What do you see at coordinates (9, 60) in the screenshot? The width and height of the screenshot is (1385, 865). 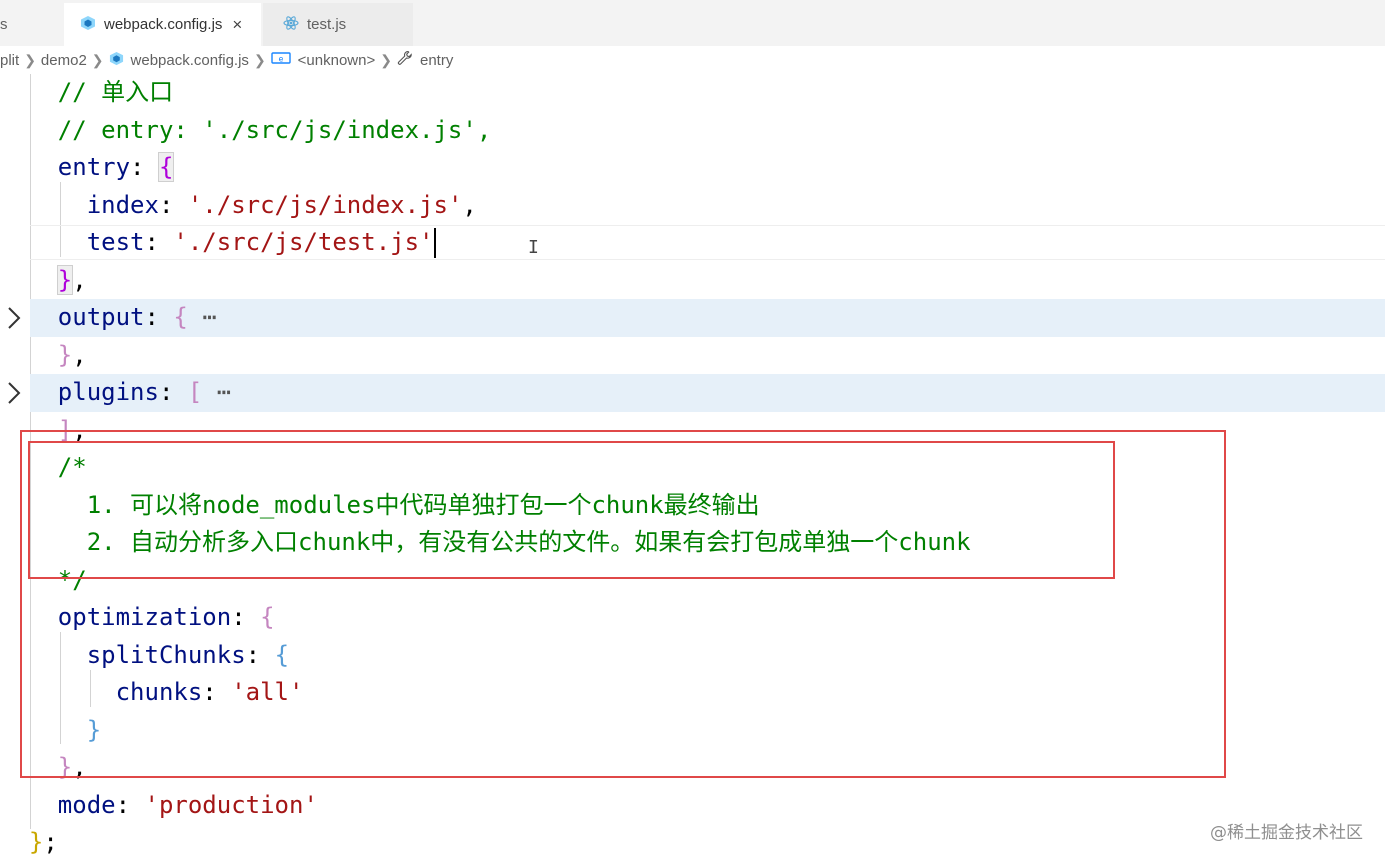 I see `breadcrumb-item-folder: plit` at bounding box center [9, 60].